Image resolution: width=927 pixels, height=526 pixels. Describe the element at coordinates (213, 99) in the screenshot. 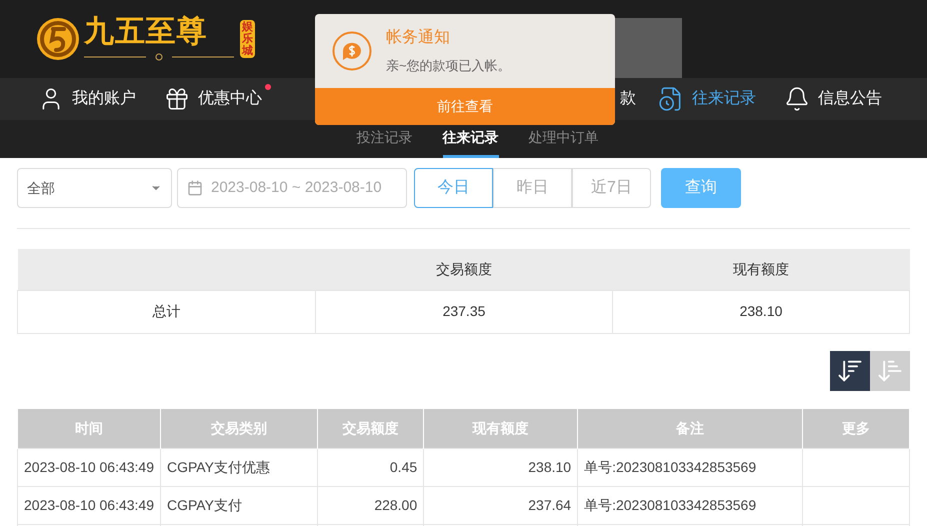

I see `nav-item: 优惠中心` at that location.